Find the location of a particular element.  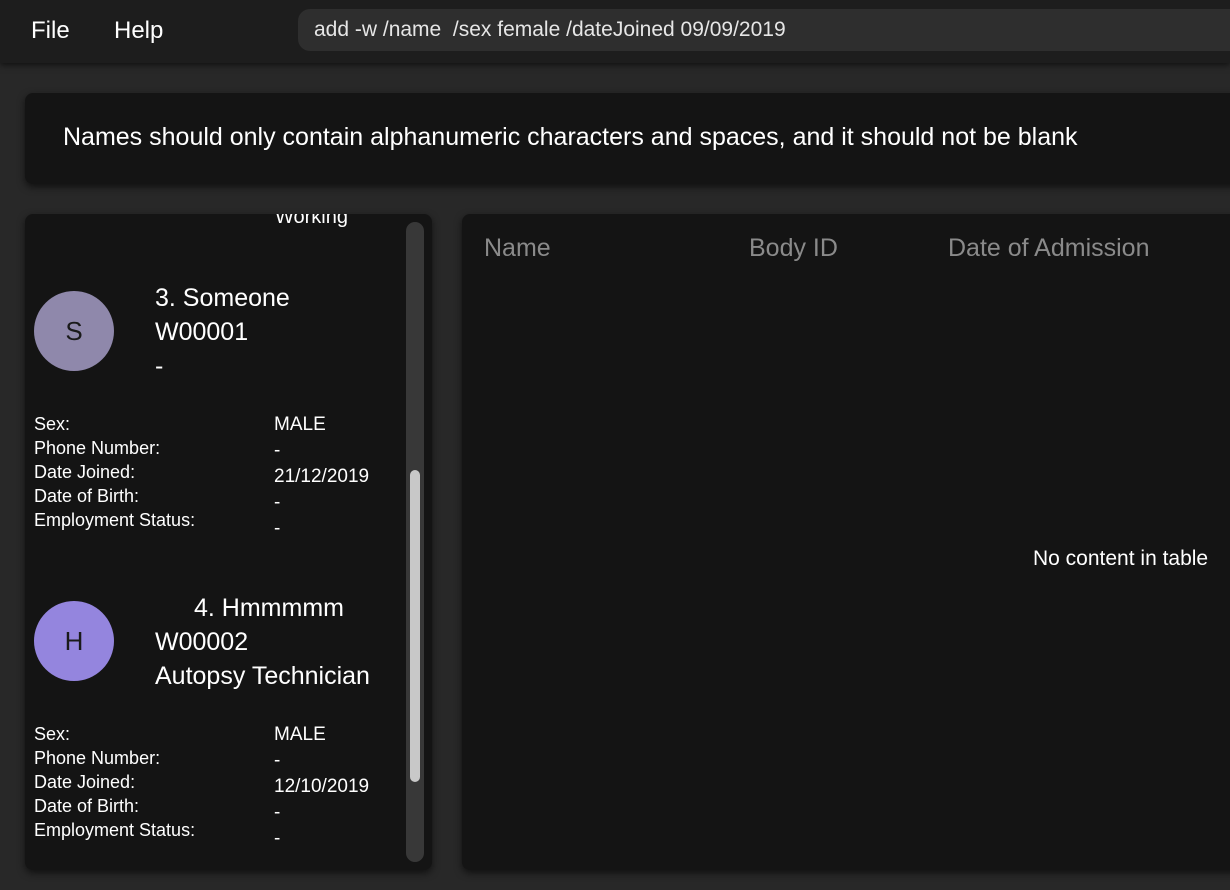

avatar-initial: S is located at coordinates (74, 330).